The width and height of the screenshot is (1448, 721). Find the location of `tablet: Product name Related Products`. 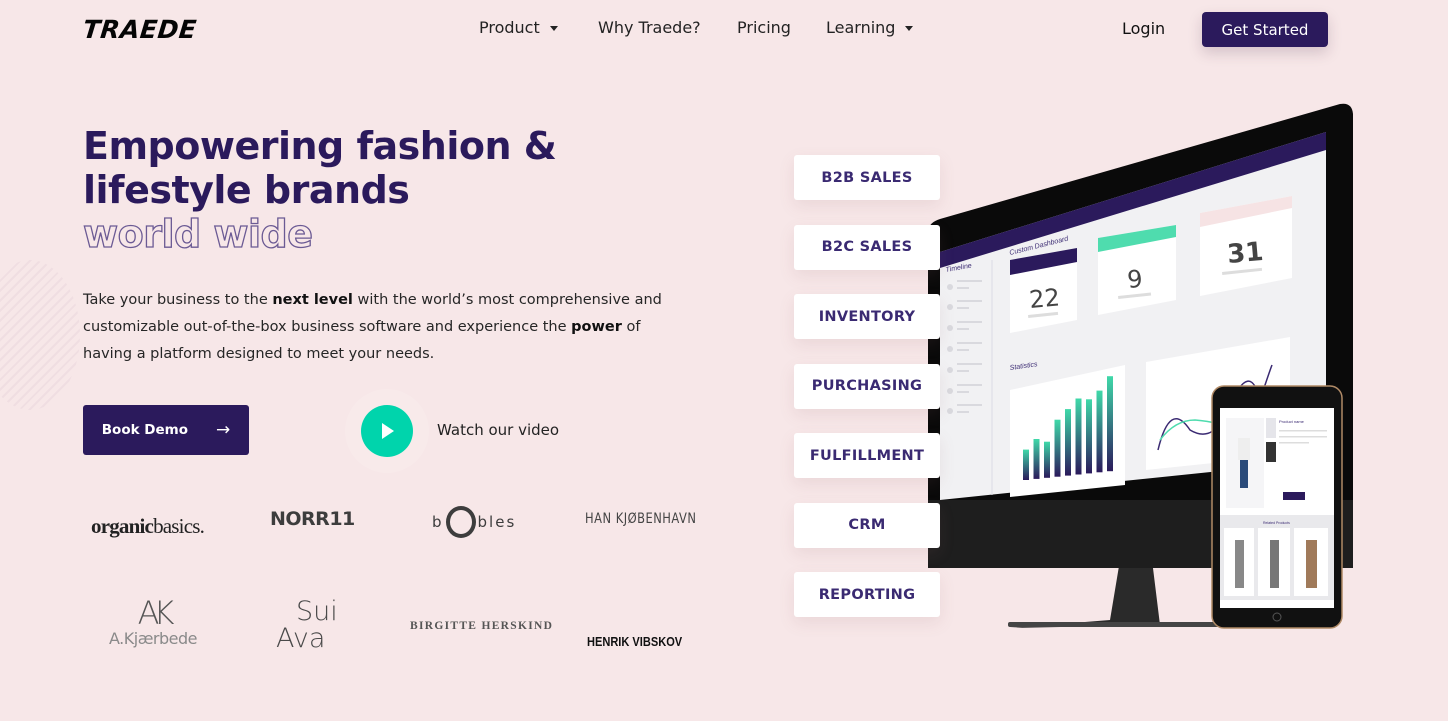

tablet: Product name Related Products is located at coordinates (1277, 507).